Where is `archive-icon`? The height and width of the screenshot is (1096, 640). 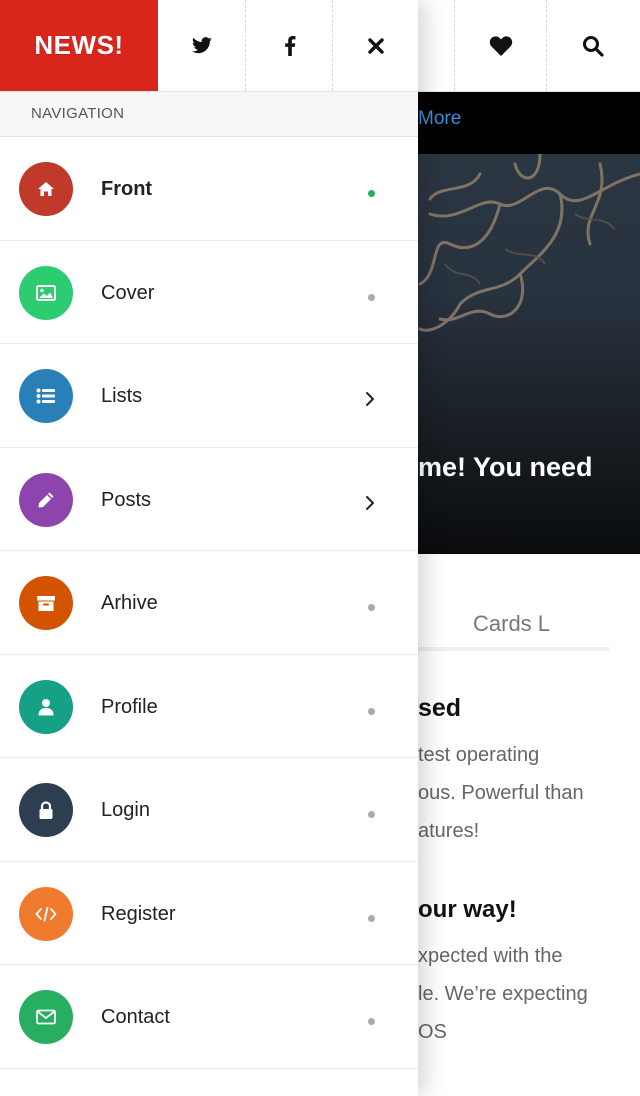
archive-icon is located at coordinates (46, 603).